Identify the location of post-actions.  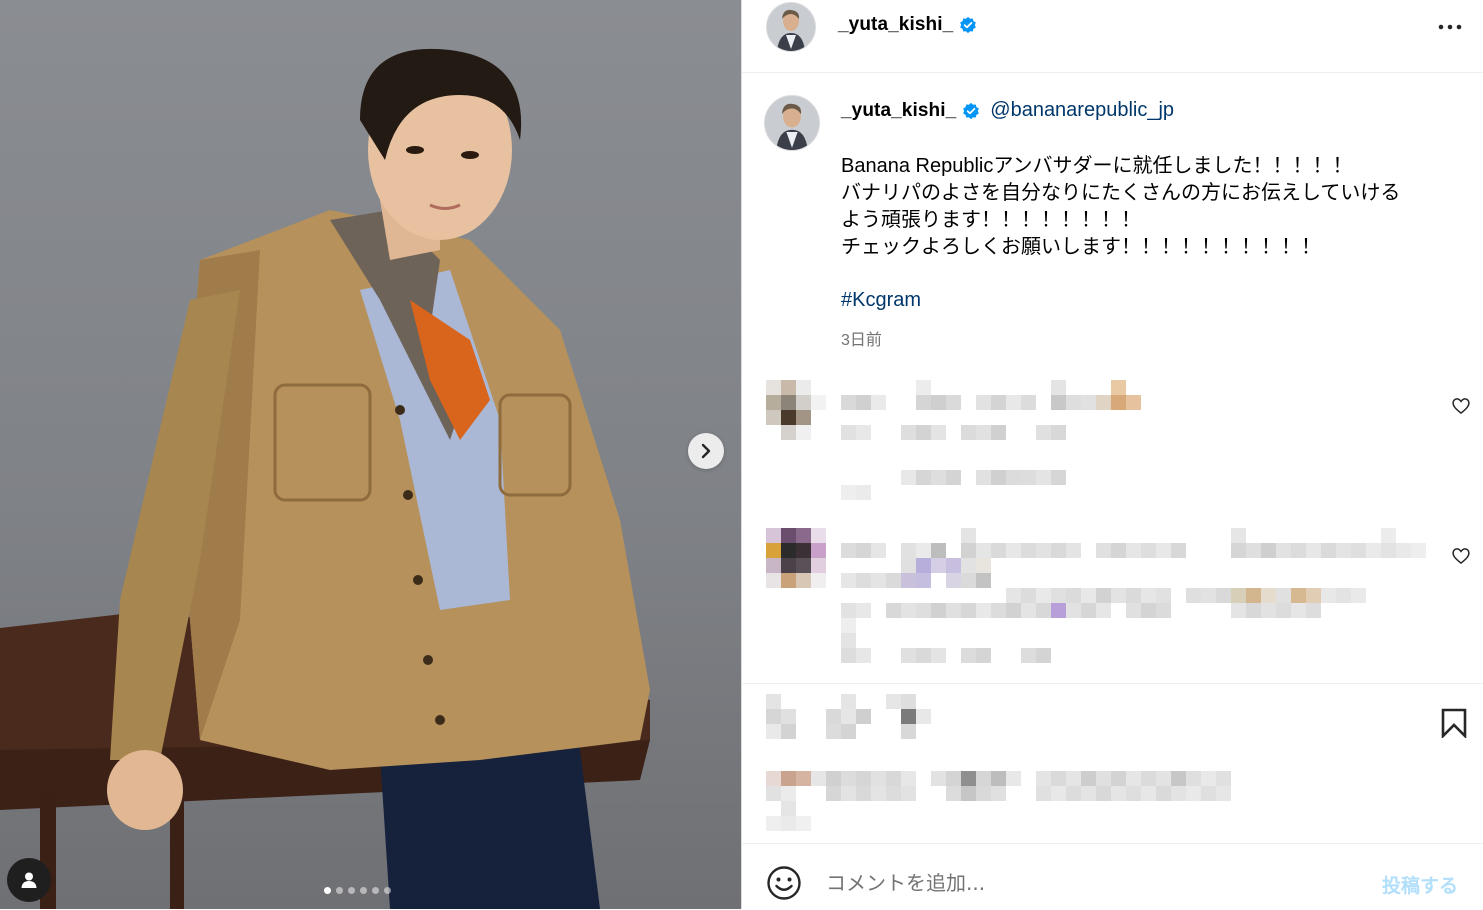
(1112, 763).